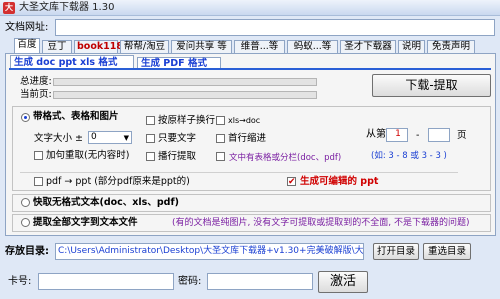 Image resolution: width=500 pixels, height=299 pixels. What do you see at coordinates (244, 120) in the screenshot?
I see `xls-to-doc-label: xls→doc` at bounding box center [244, 120].